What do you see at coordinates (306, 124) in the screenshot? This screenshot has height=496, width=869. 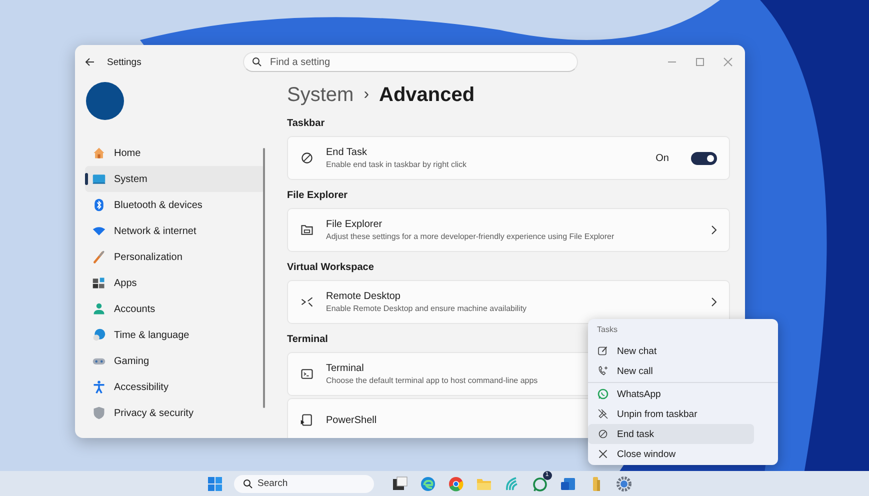 I see `section-heading: Taskbar` at bounding box center [306, 124].